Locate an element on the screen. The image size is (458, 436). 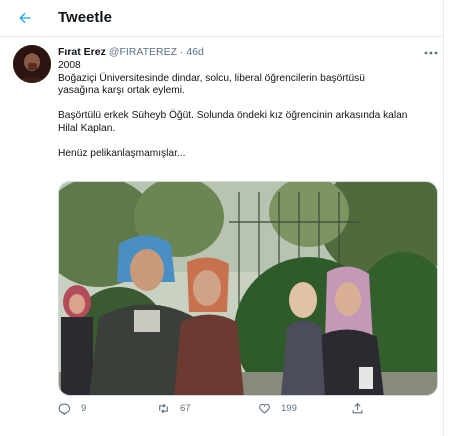
tweet-age: 46d is located at coordinates (195, 52).